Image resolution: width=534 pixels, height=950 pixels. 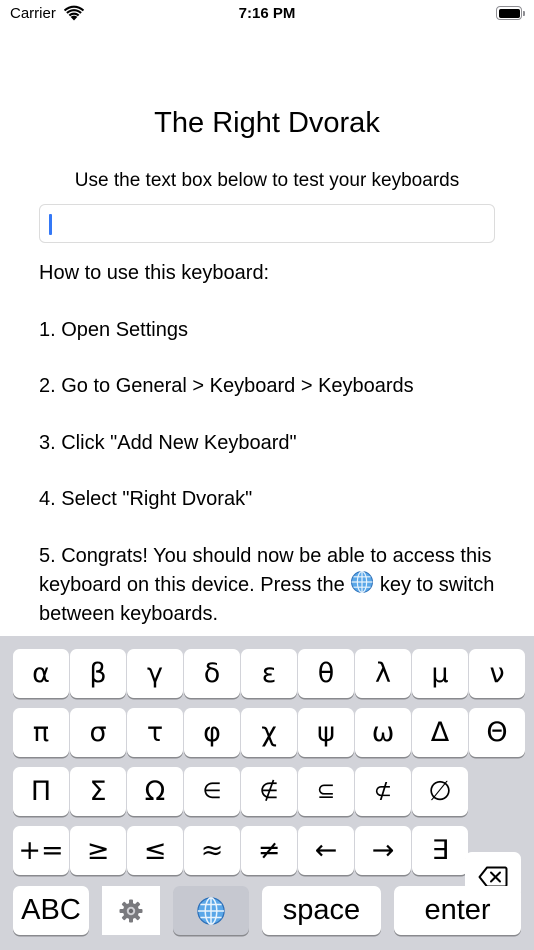 I want to click on clock: 7:16 PM, so click(x=267, y=13).